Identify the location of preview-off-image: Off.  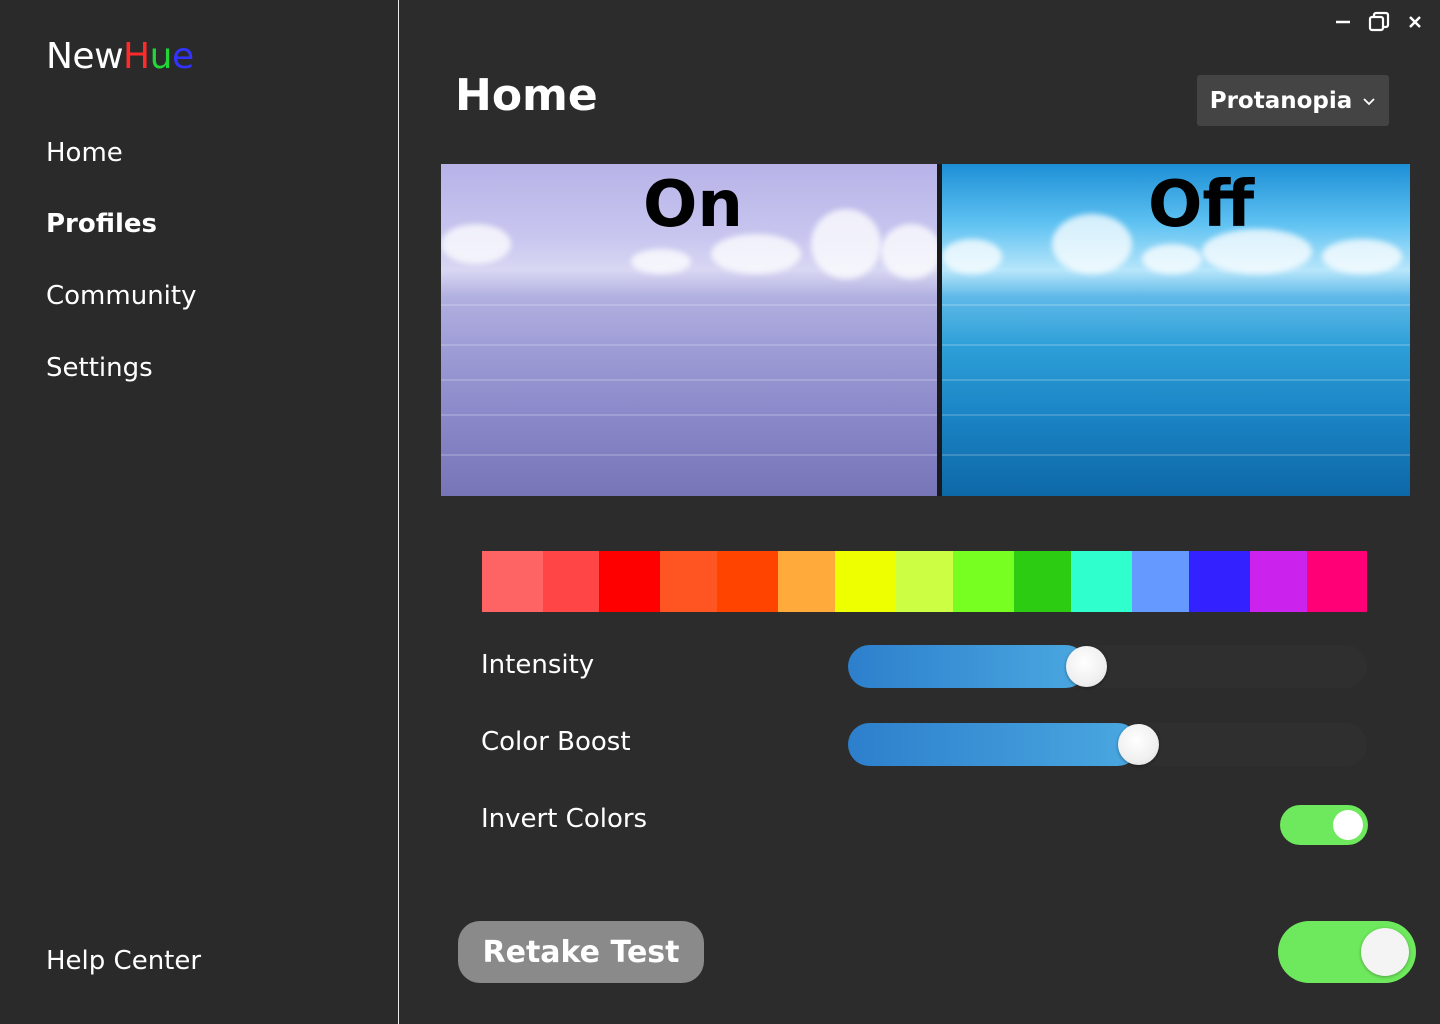
(1176, 330).